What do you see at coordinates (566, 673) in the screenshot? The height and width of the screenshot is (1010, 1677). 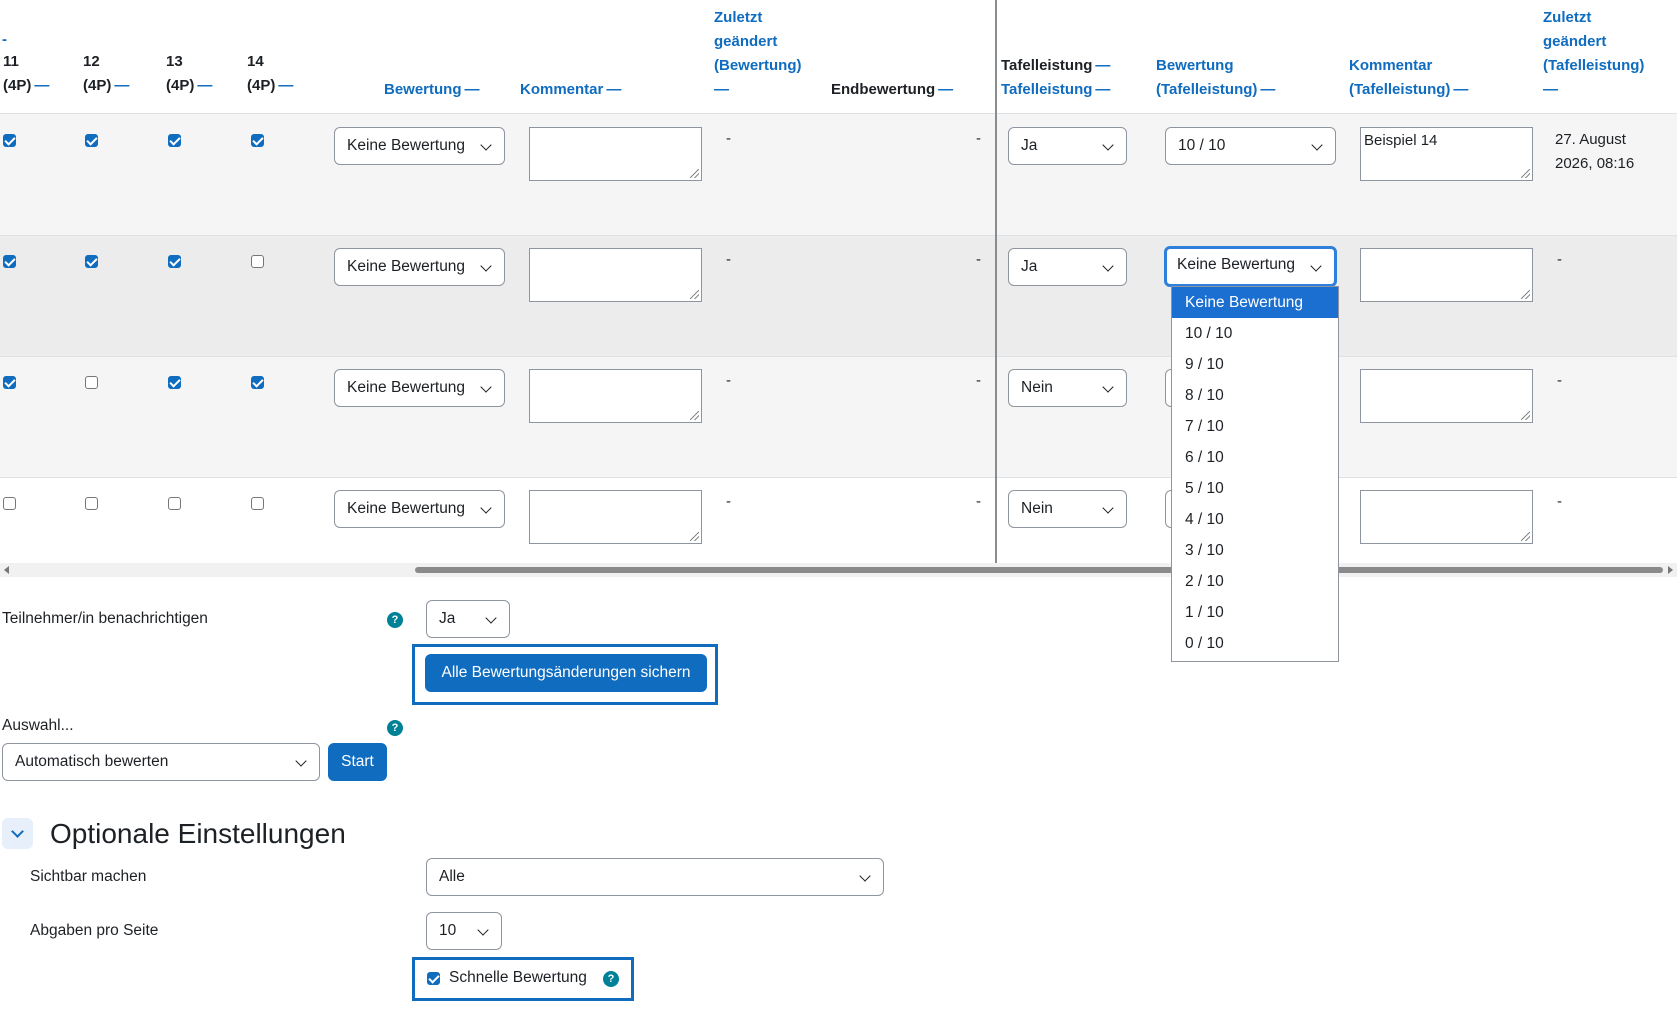 I see `save-all-grades-button: Alle Bewertungsänderungen sichern` at bounding box center [566, 673].